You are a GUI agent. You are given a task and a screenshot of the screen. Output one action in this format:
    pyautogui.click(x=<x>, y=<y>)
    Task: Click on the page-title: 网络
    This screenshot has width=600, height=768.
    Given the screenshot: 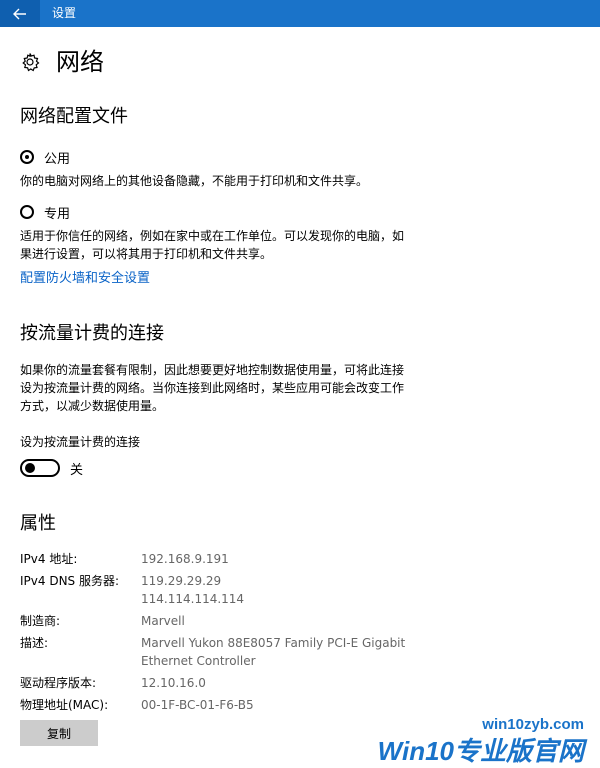 What is the action you would take?
    pyautogui.click(x=80, y=62)
    